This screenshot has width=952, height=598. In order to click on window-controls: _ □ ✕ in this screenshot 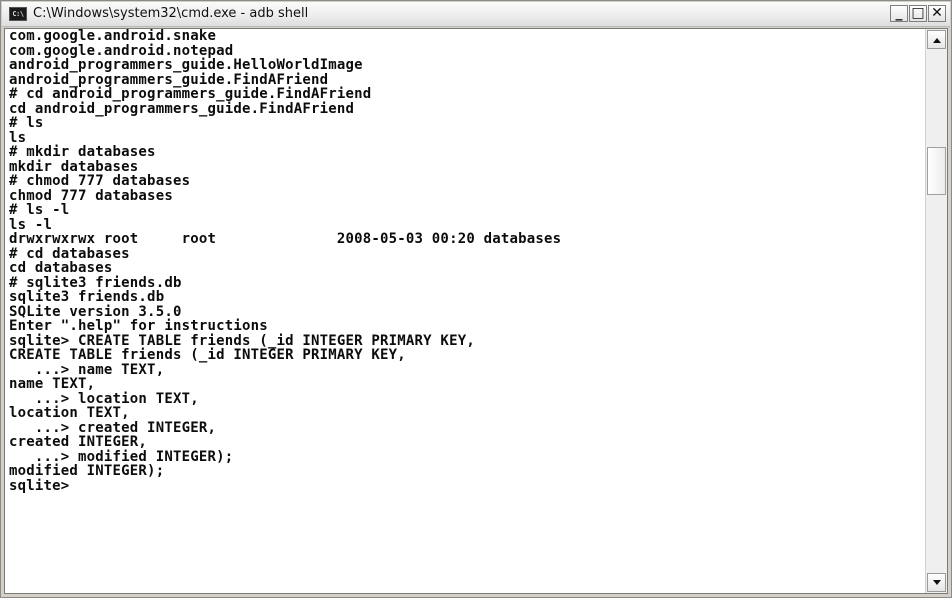, I will do `click(917, 14)`.